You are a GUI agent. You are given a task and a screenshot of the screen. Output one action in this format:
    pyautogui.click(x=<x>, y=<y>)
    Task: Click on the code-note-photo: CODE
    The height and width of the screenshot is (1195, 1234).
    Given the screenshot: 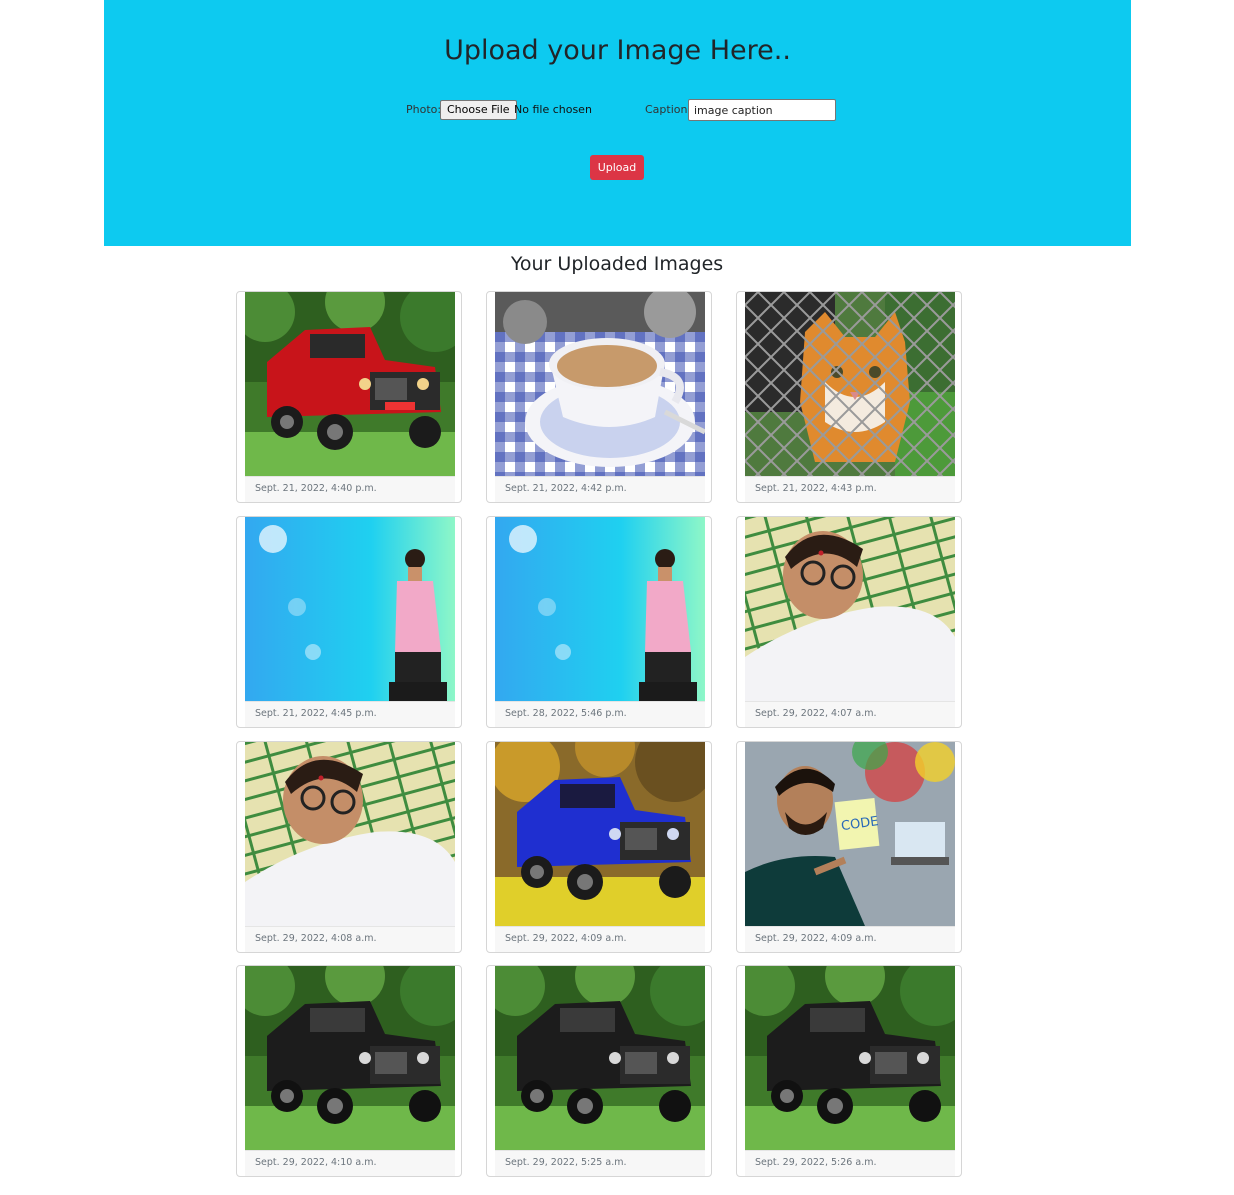 What is the action you would take?
    pyautogui.click(x=850, y=834)
    